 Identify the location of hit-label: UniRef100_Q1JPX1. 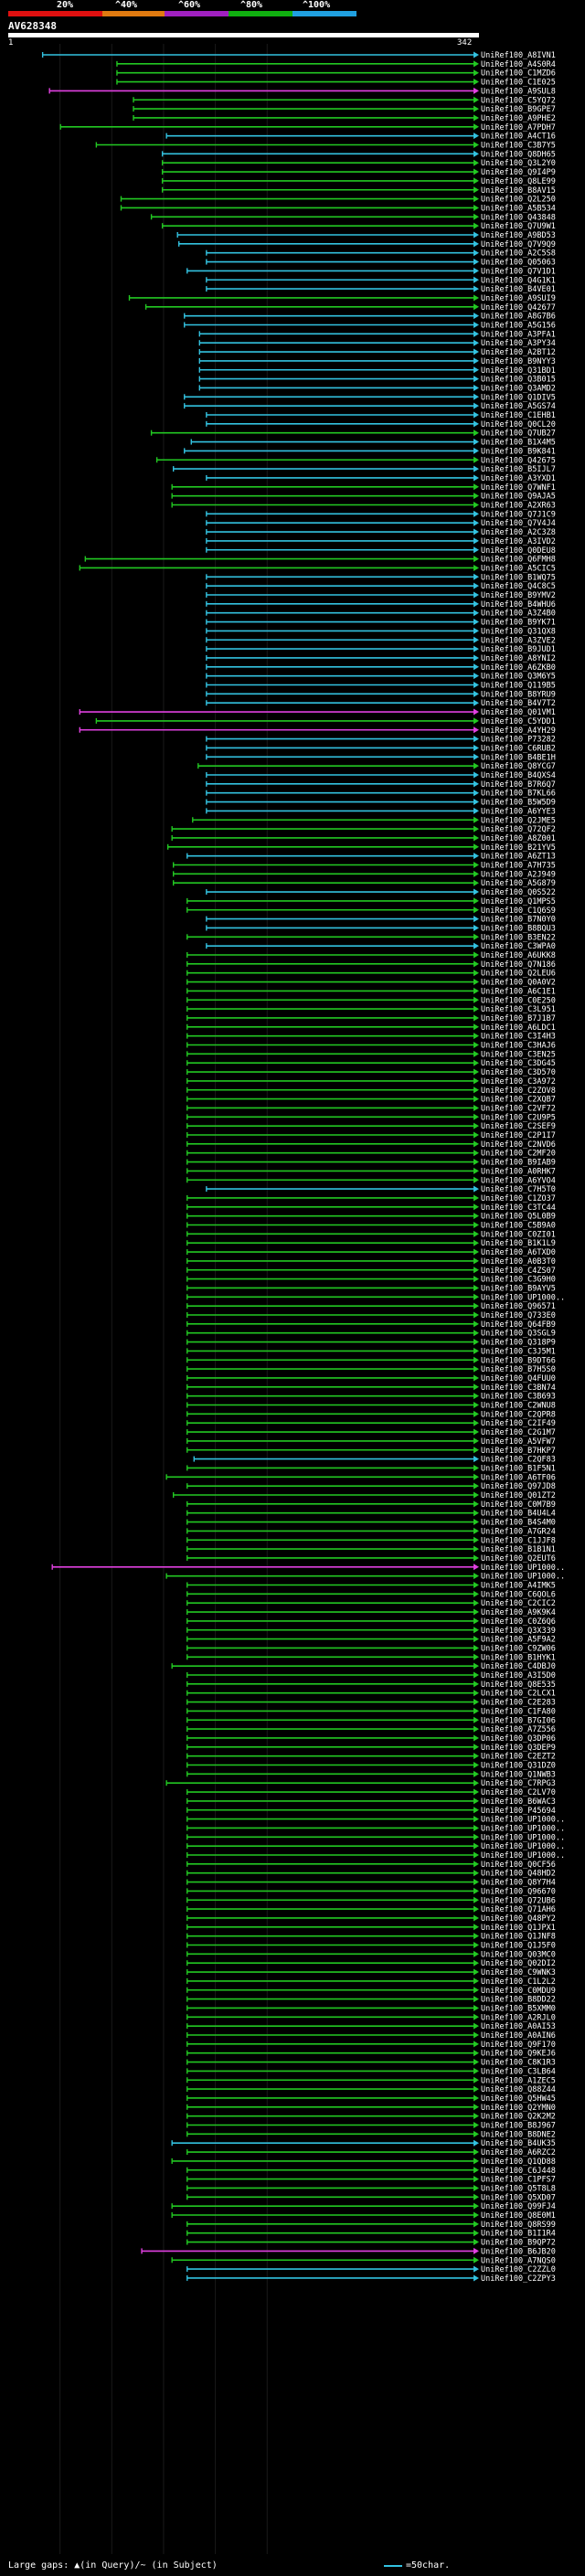
(518, 1928).